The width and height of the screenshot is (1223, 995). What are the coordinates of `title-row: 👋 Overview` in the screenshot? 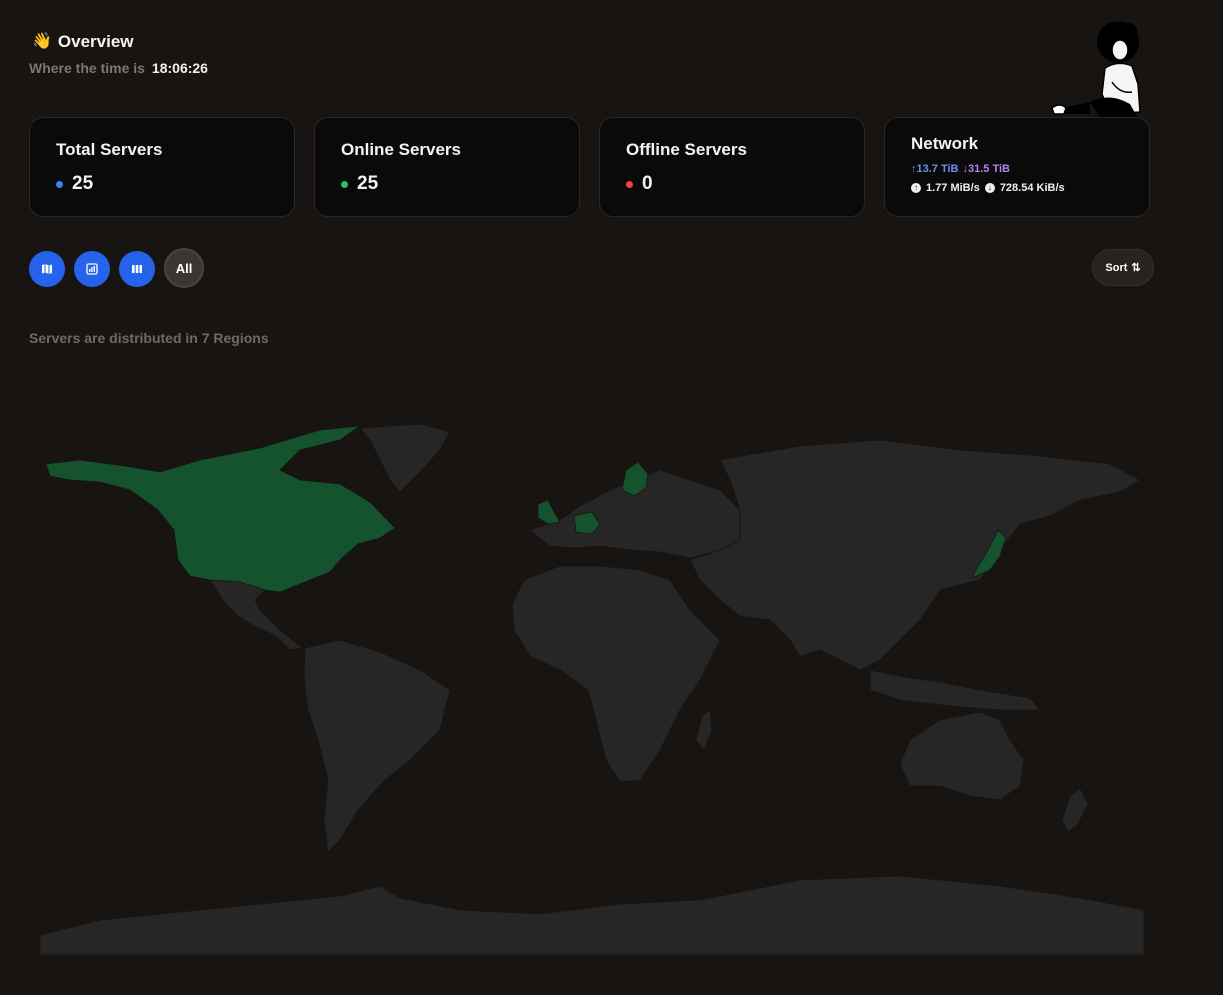 It's located at (120, 42).